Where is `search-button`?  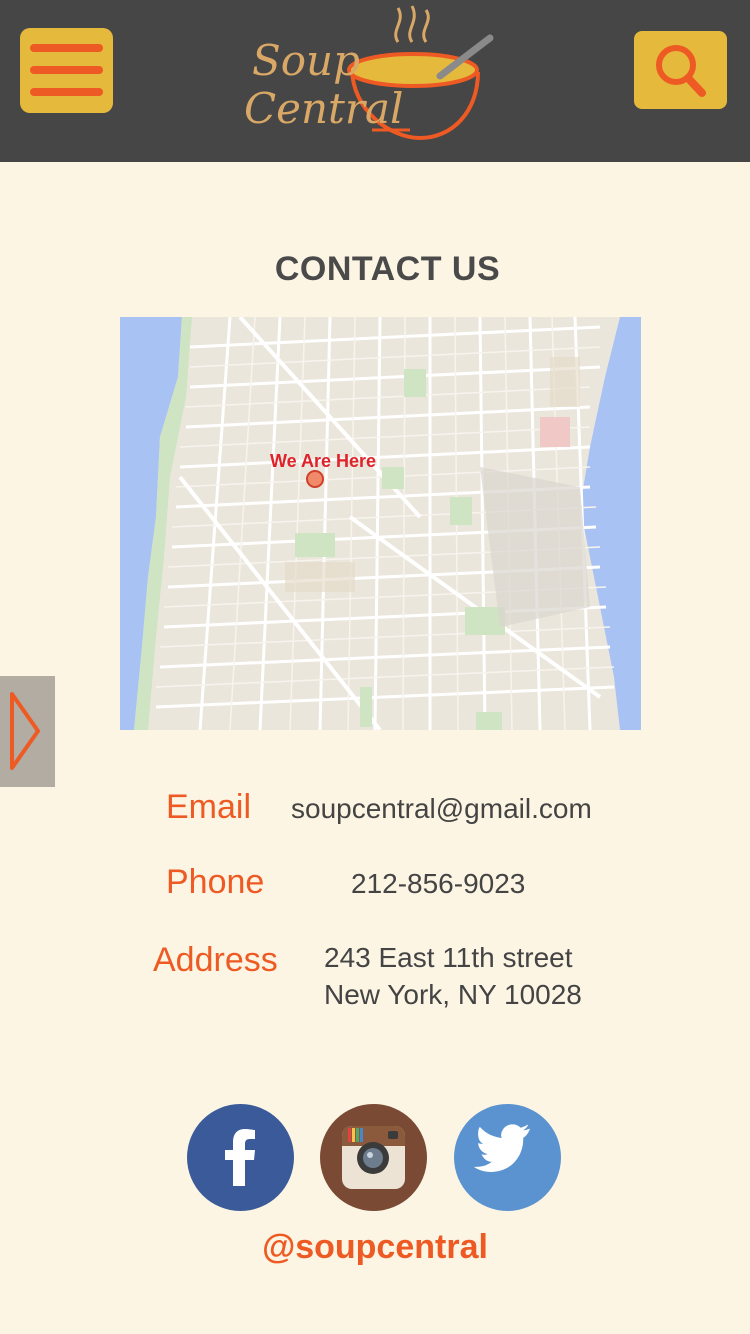
search-button is located at coordinates (680, 70).